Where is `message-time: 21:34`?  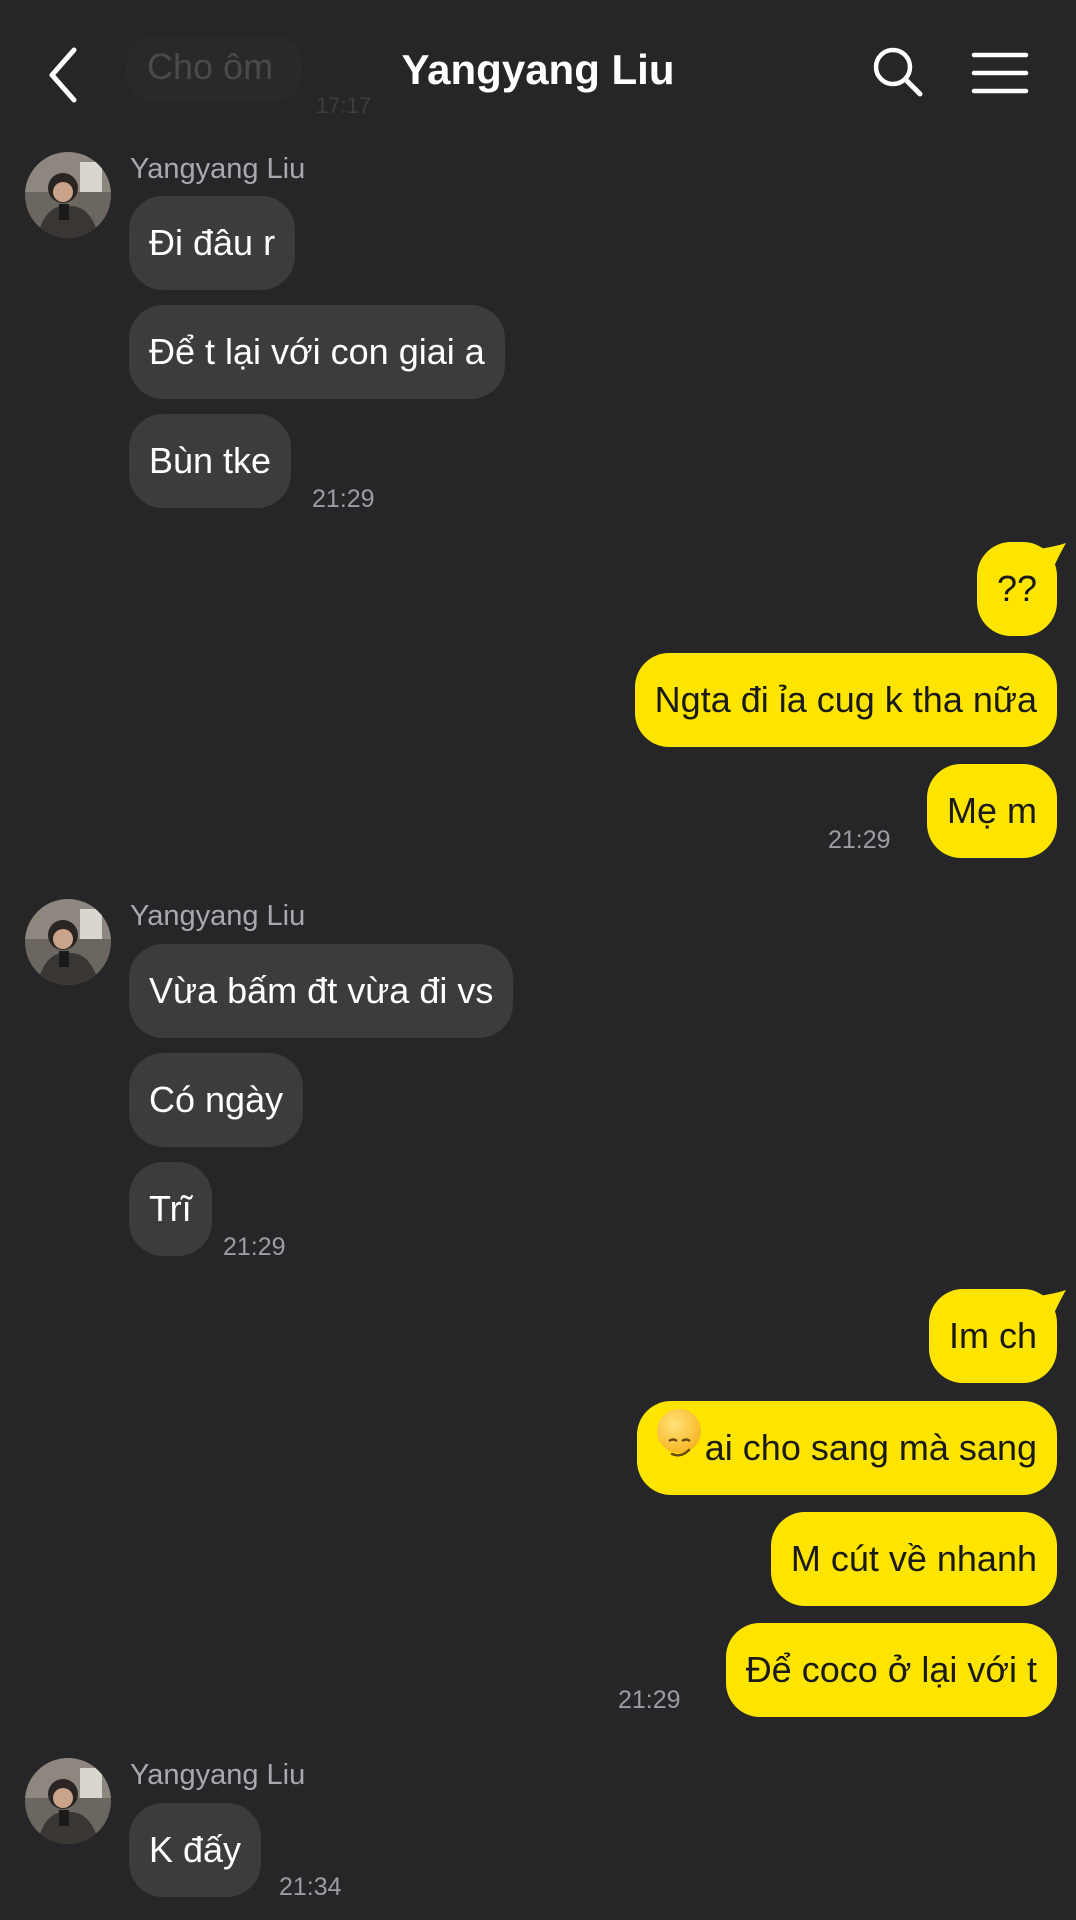
message-time: 21:34 is located at coordinates (310, 1887).